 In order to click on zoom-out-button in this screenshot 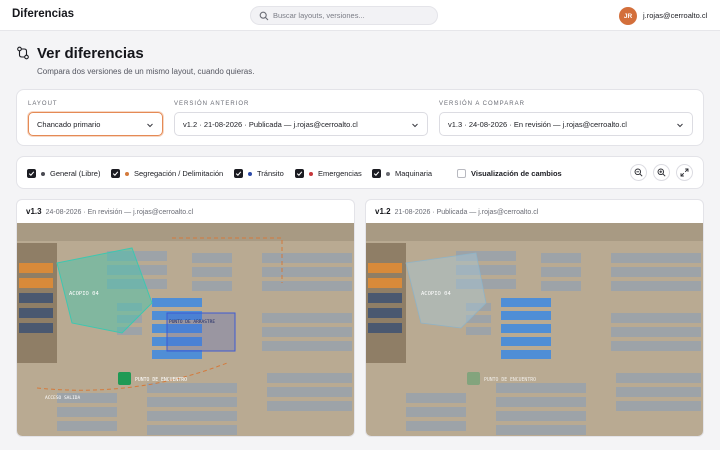, I will do `click(638, 172)`.